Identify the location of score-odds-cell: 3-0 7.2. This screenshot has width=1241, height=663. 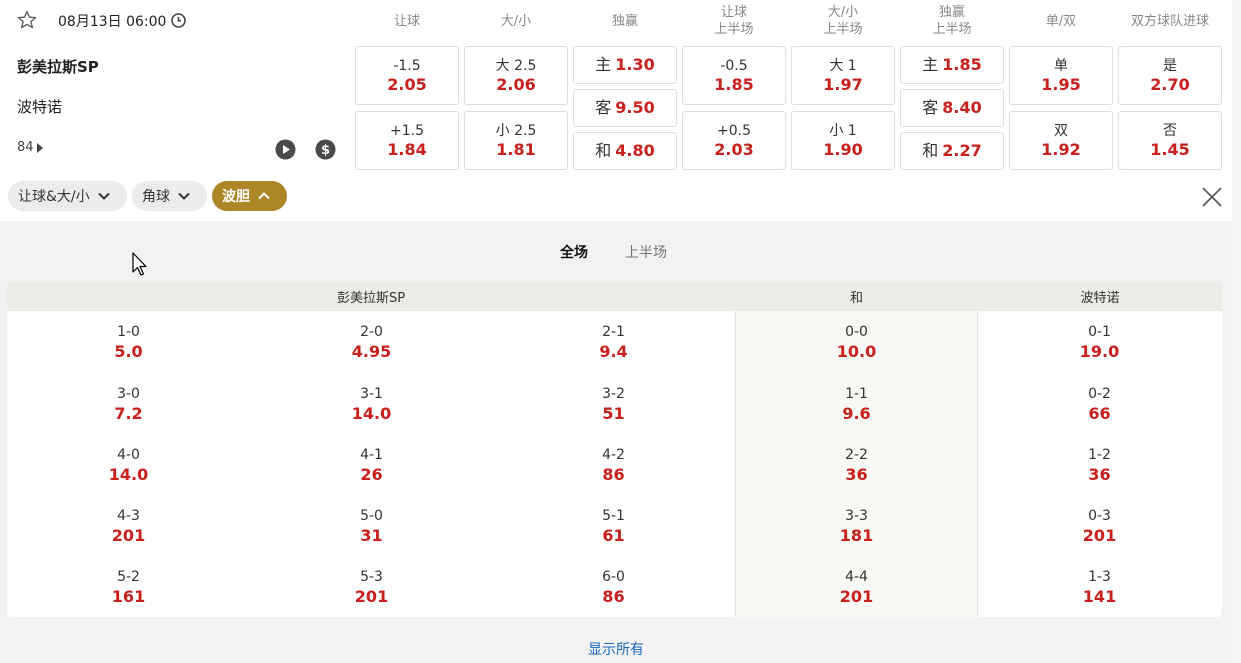
(128, 406).